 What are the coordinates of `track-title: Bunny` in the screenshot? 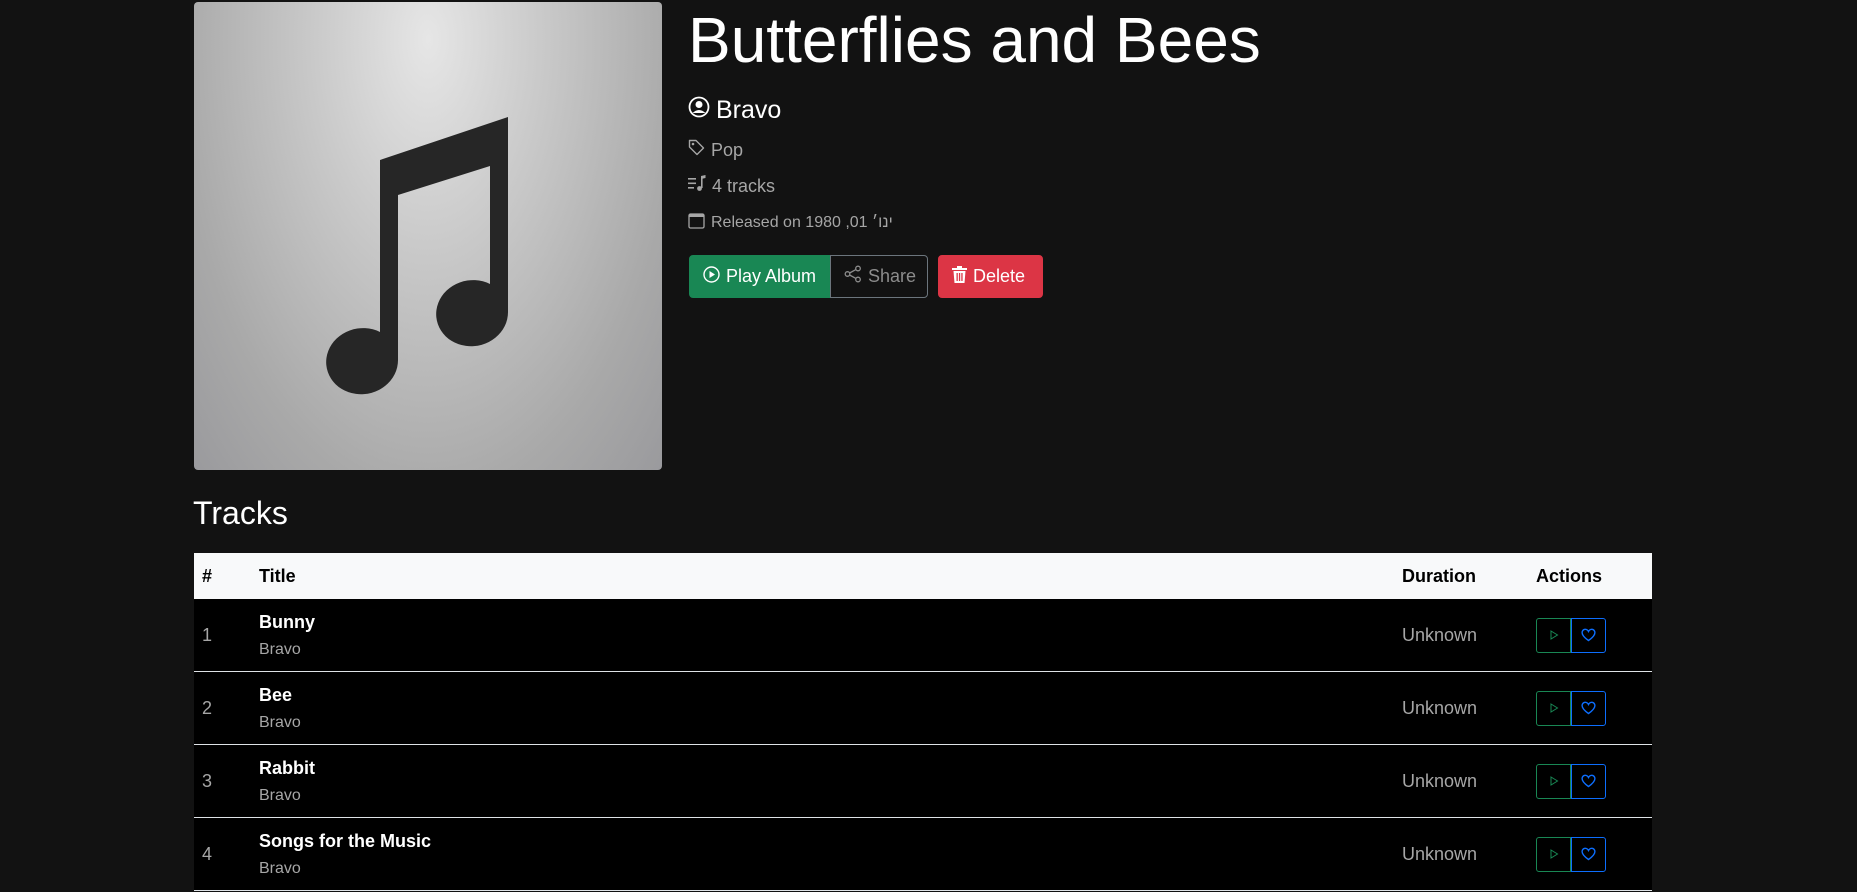 It's located at (287, 621).